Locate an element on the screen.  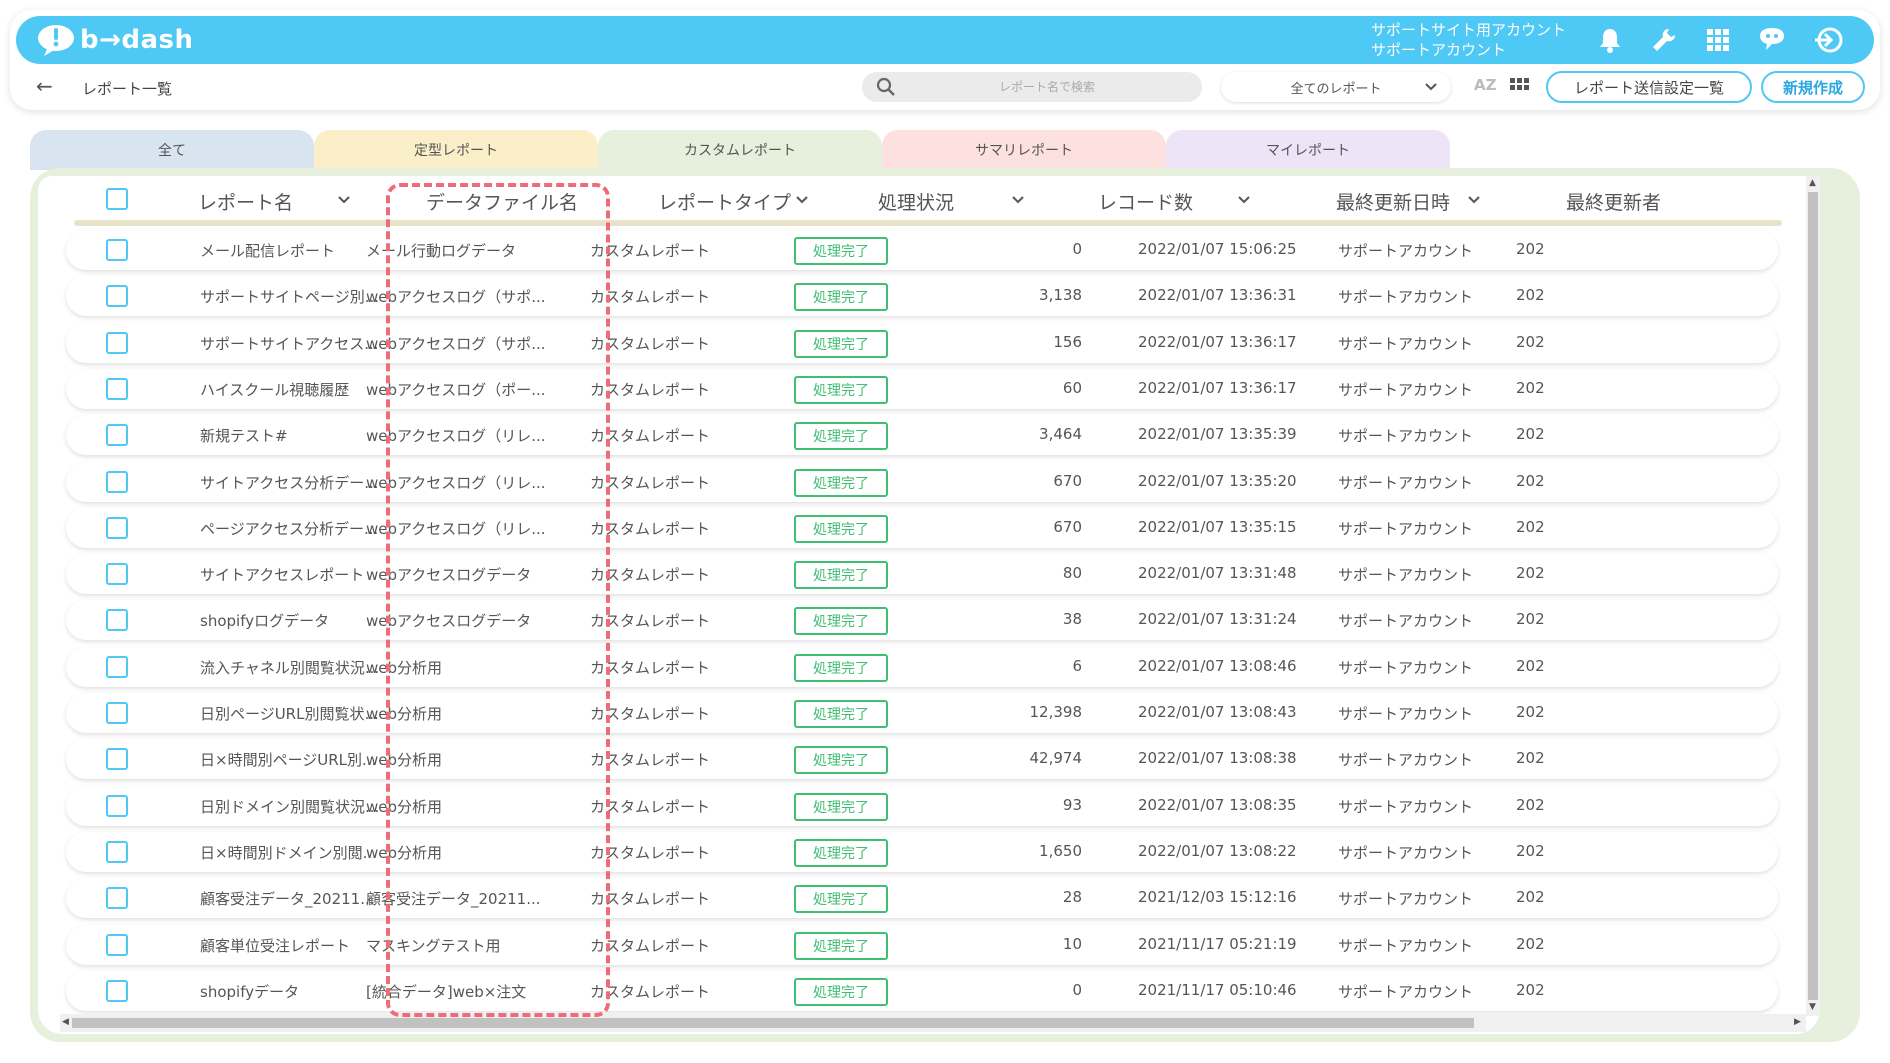
data-file-cell: [統合データ]web×注文 is located at coordinates (446, 991).